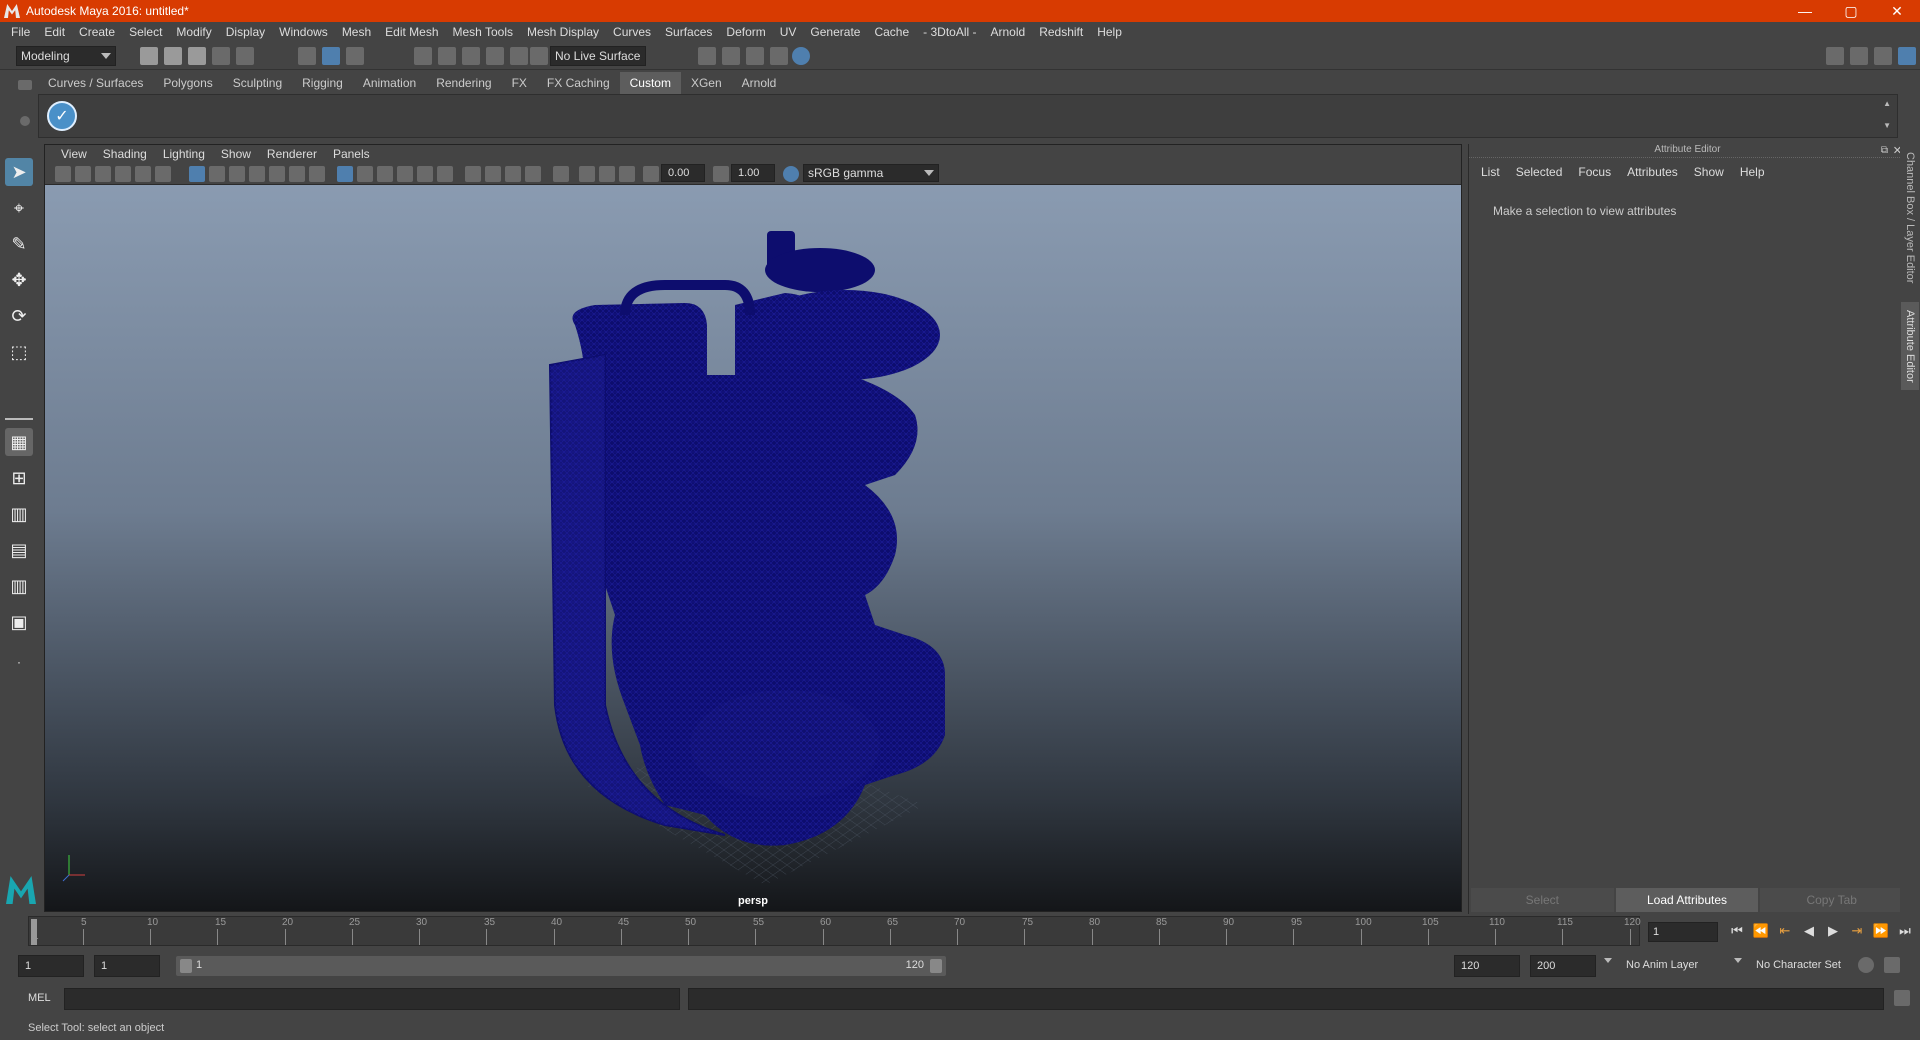  Describe the element at coordinates (163, 174) in the screenshot. I see `grease-pencil-icon` at that location.